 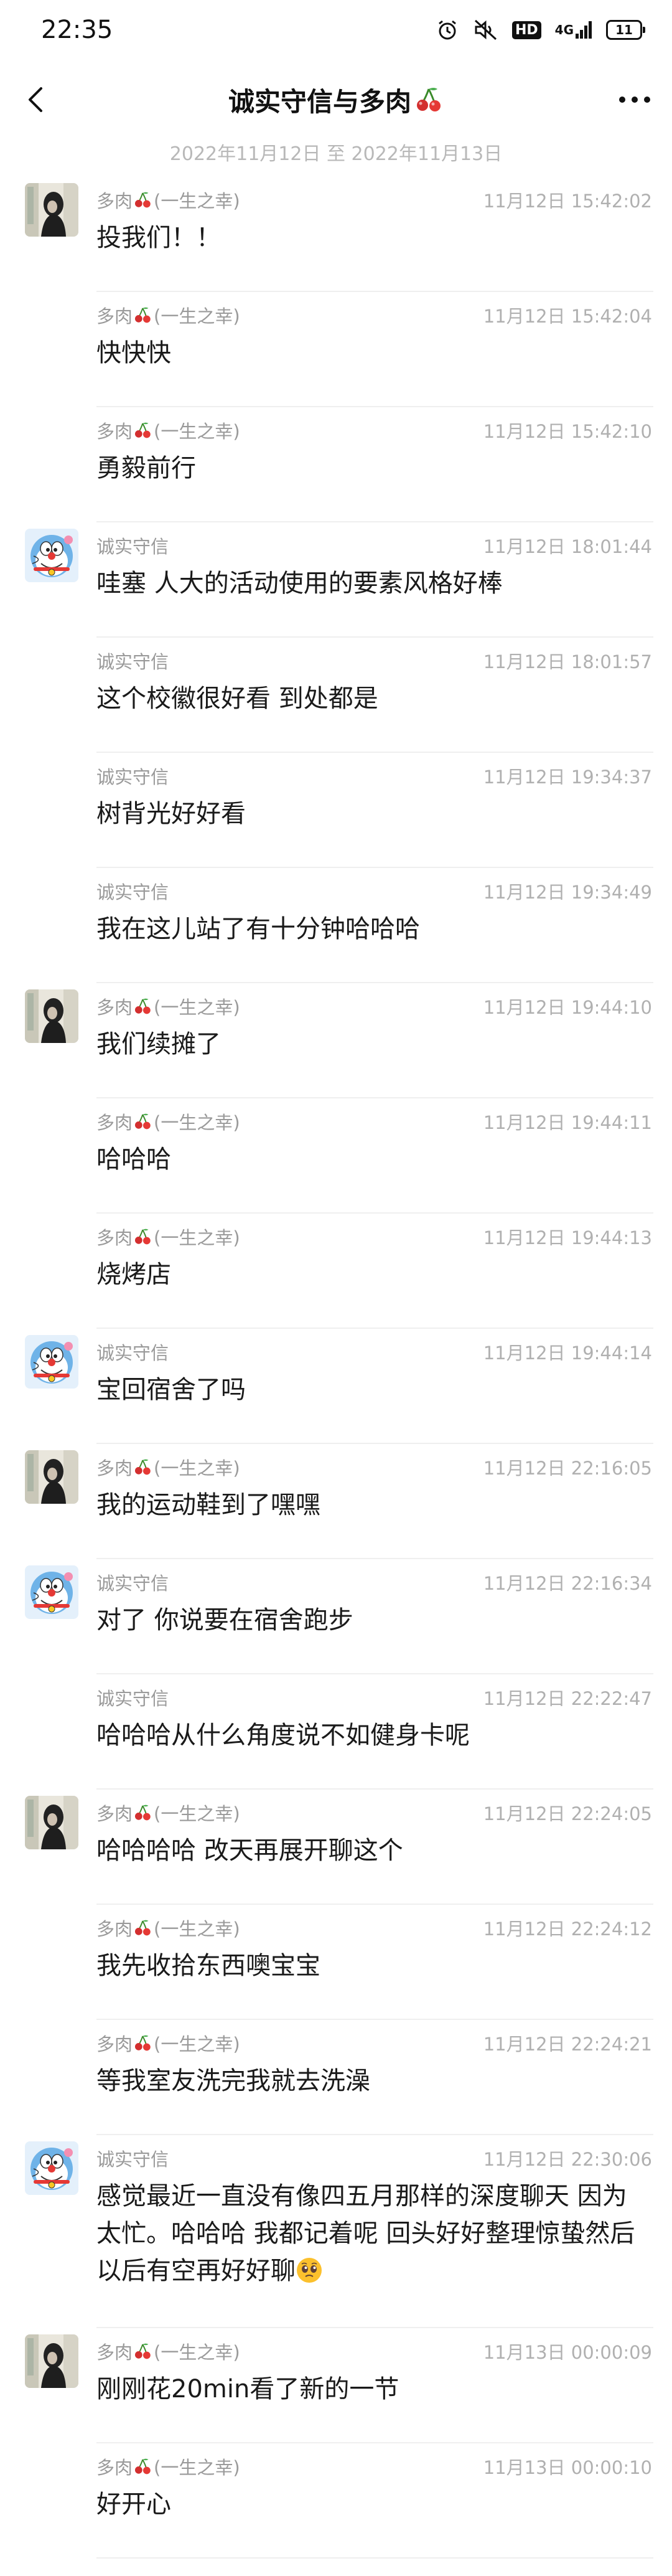 I want to click on chat-header: 诚实守信与多肉, so click(x=336, y=100).